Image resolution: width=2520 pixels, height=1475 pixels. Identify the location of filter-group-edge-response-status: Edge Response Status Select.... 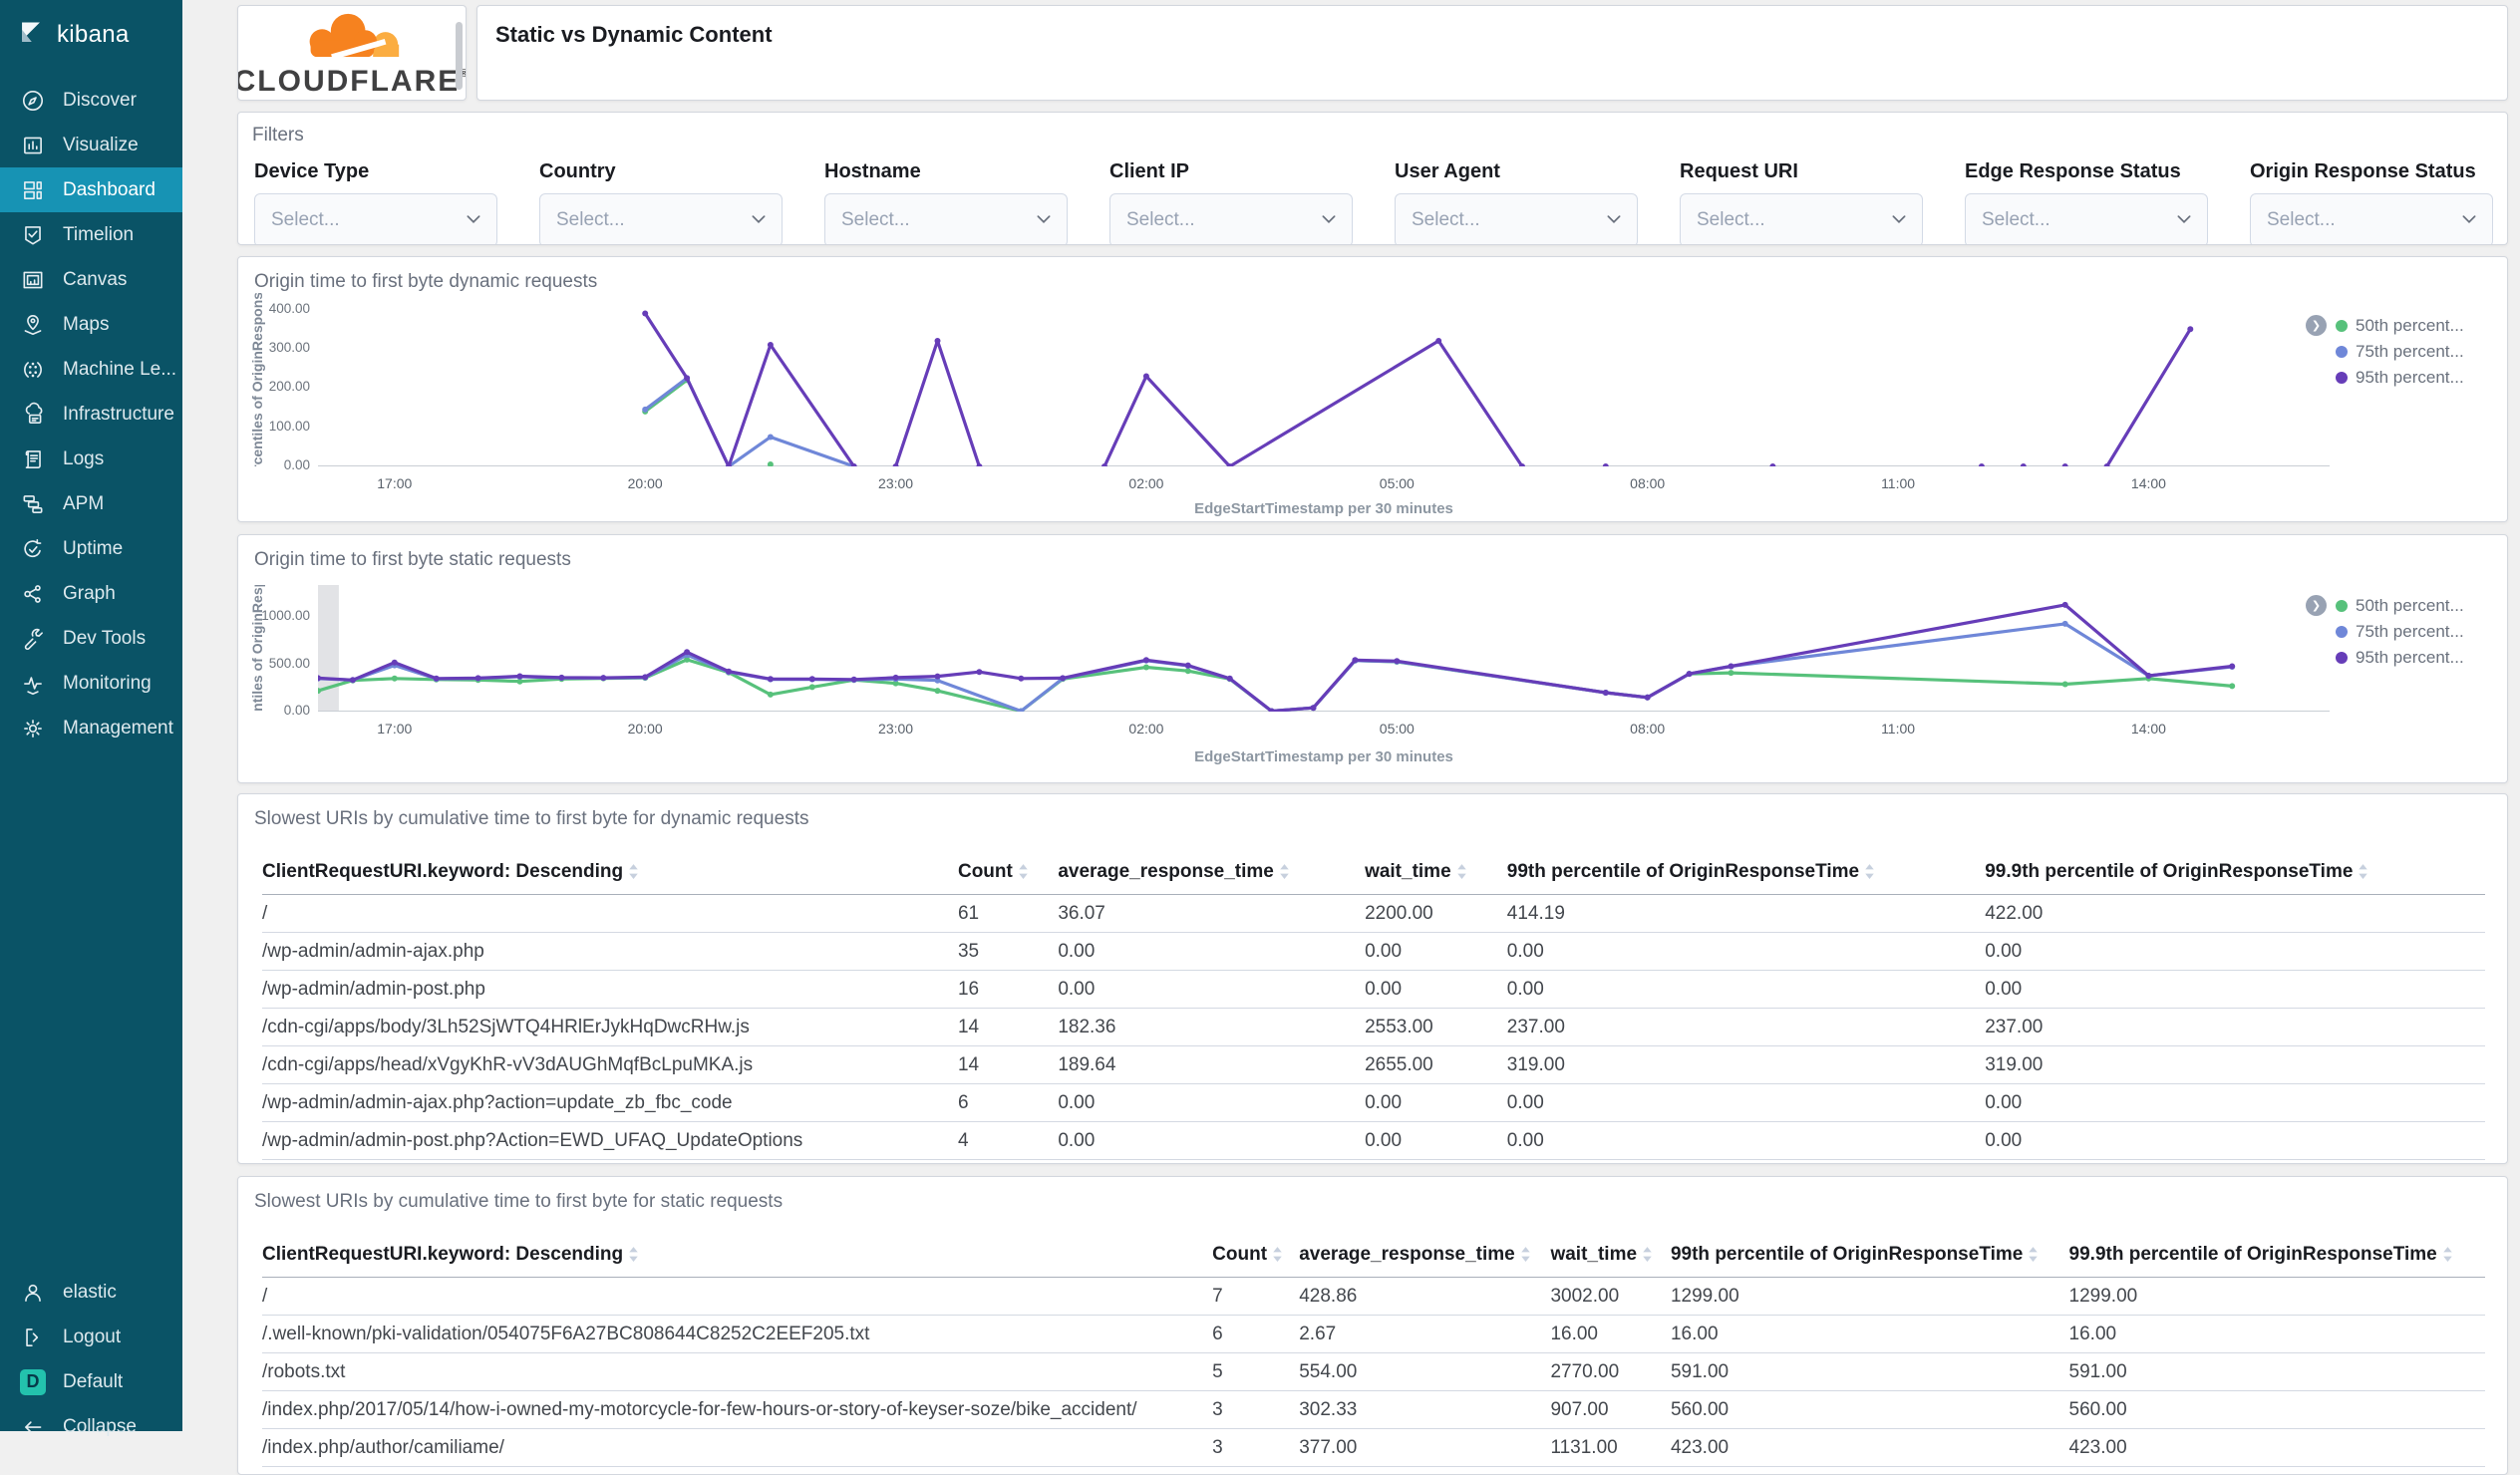
(2086, 202).